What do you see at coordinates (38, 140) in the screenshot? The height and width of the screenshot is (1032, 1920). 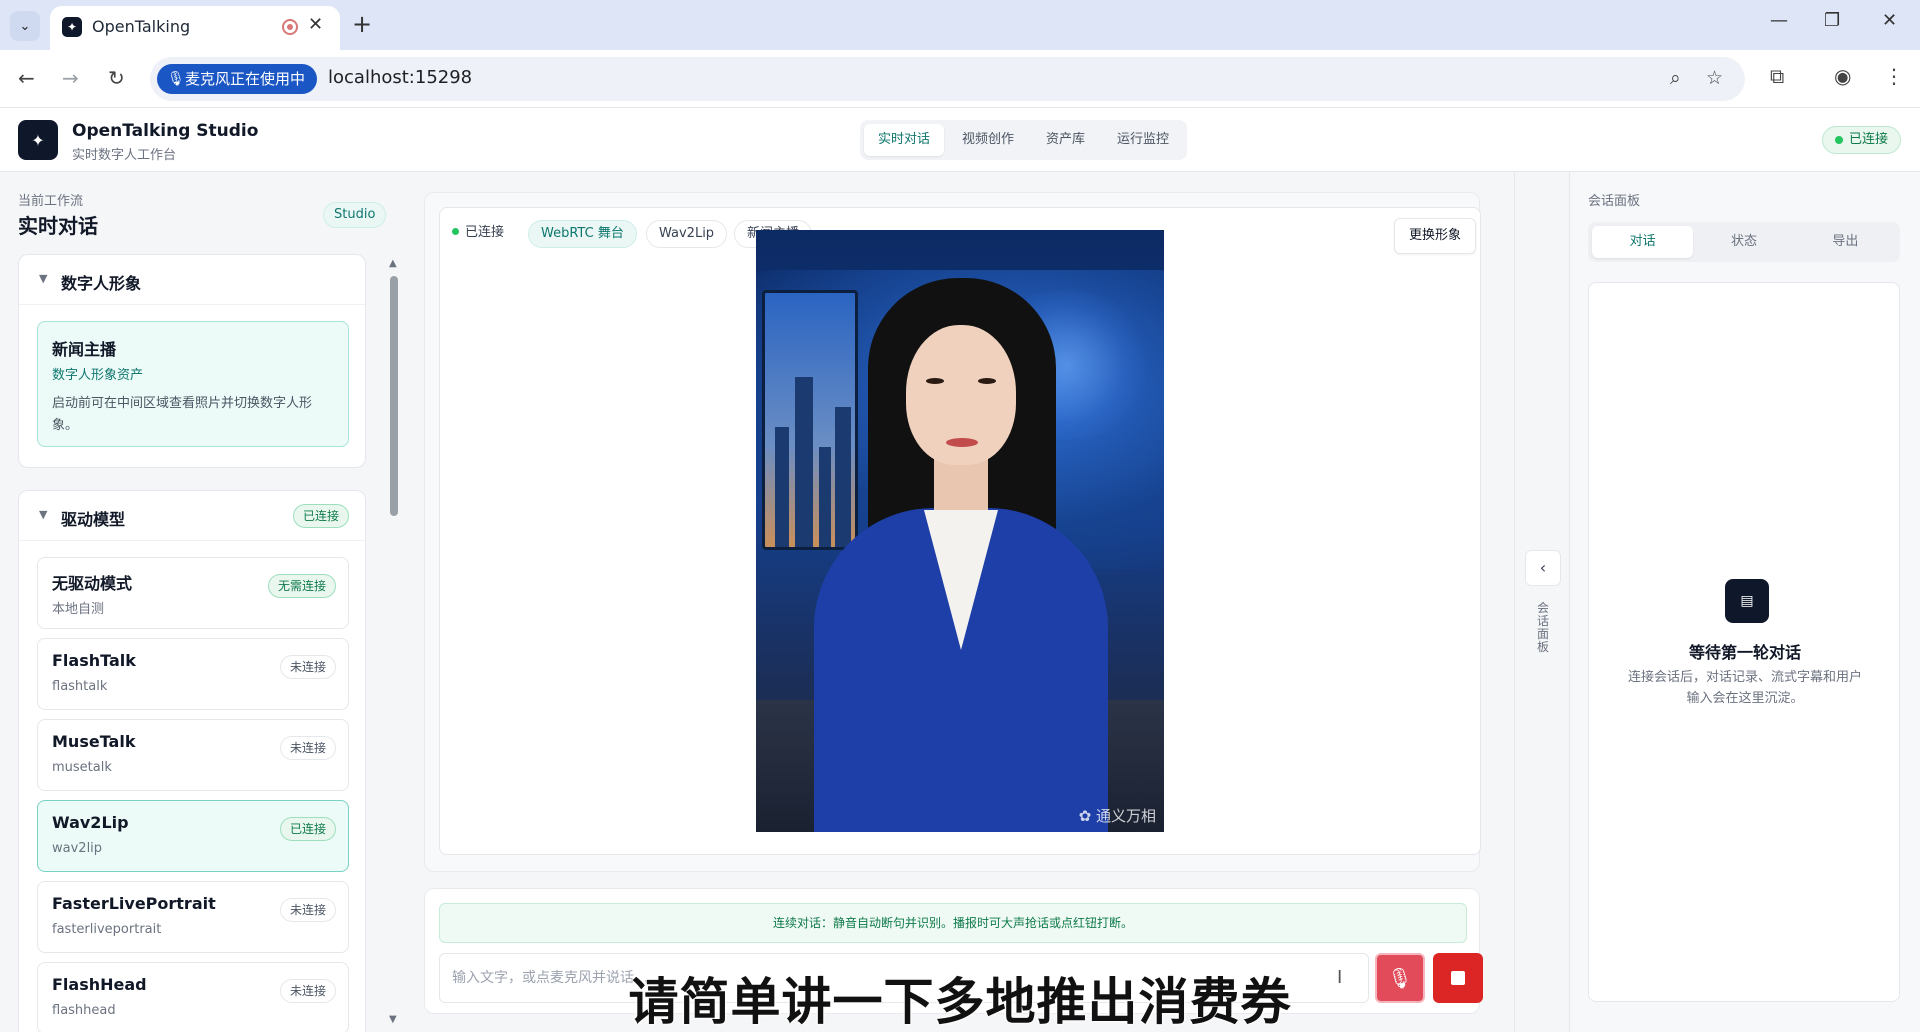 I see `app-logo-icon: ✦` at bounding box center [38, 140].